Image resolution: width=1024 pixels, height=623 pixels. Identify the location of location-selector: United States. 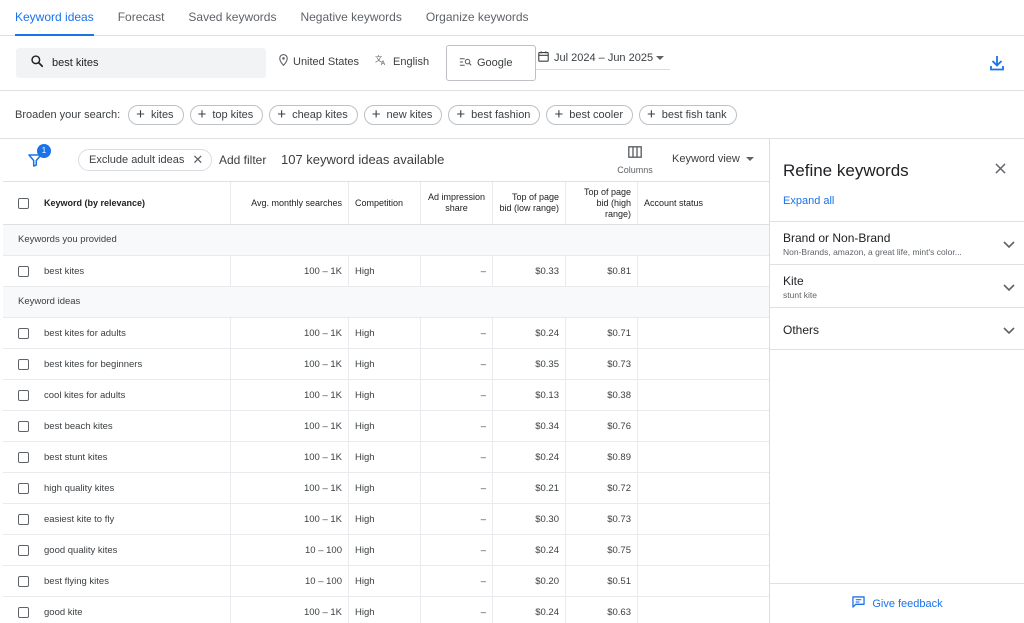
(319, 61).